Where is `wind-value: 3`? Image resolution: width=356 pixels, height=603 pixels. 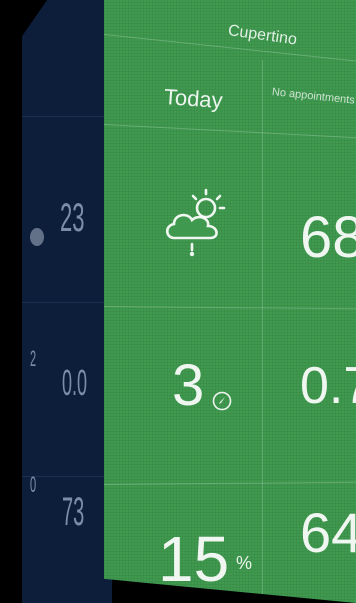
wind-value: 3 is located at coordinates (188, 385).